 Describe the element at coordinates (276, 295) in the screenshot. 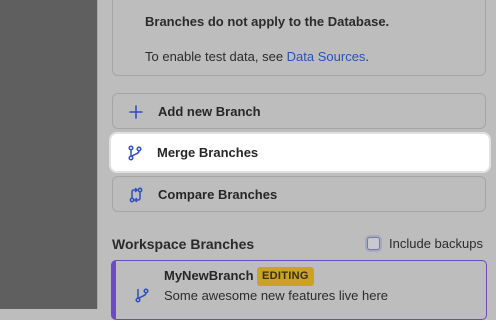

I see `branch-description: Some awesome new features live here` at that location.